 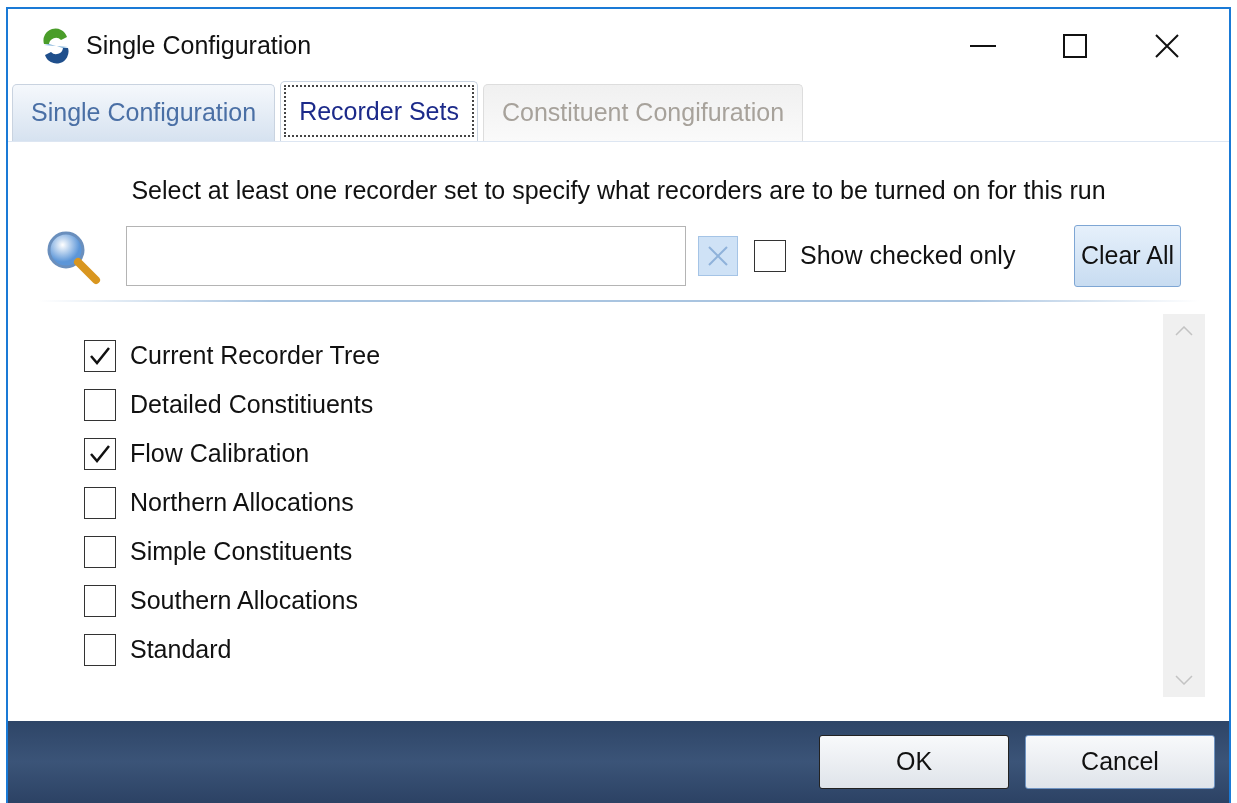 What do you see at coordinates (242, 503) in the screenshot?
I see `recorder-set-label: Northern Allocations` at bounding box center [242, 503].